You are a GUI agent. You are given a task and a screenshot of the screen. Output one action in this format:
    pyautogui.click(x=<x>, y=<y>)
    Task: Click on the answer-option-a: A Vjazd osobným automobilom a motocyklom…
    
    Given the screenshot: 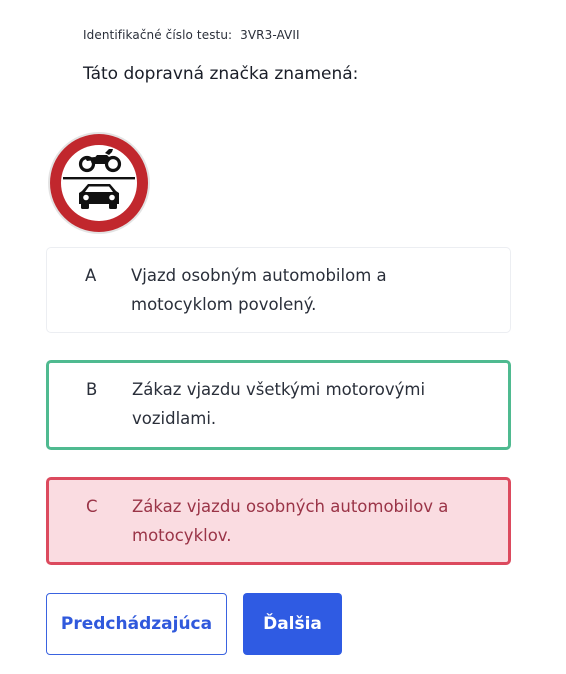 What is the action you would take?
    pyautogui.click(x=278, y=290)
    